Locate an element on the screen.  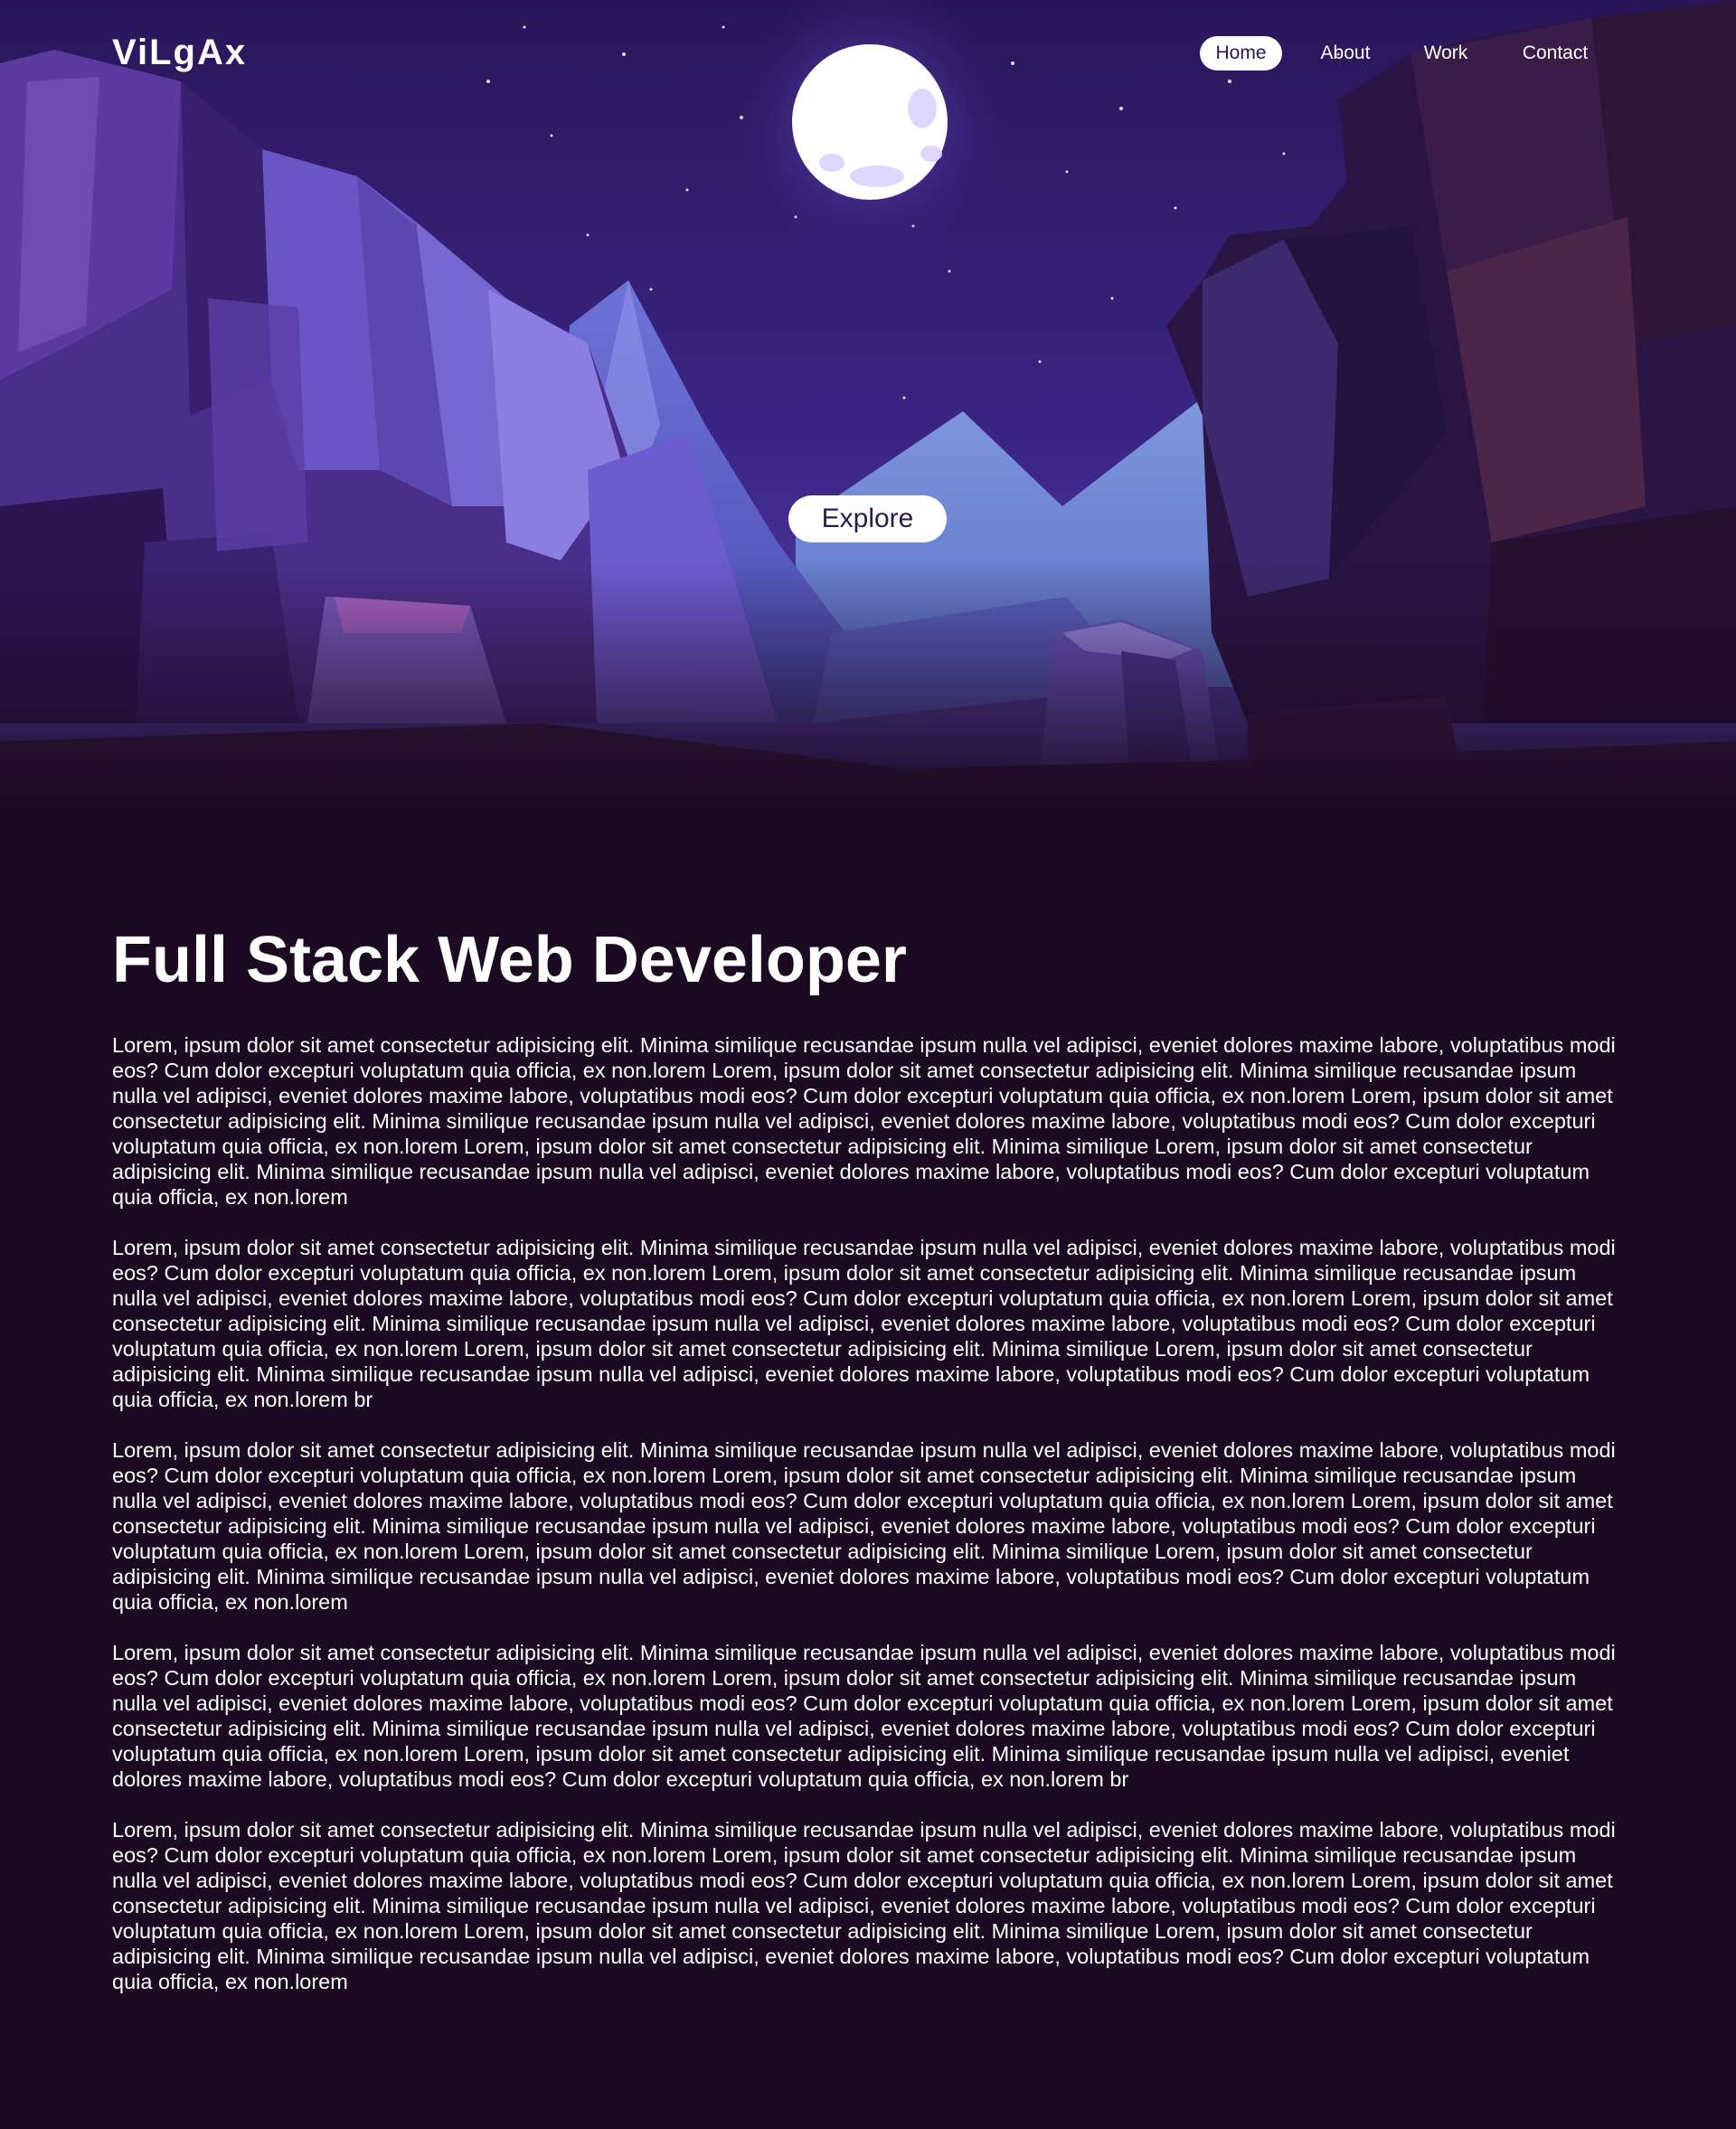
page-title: Full Stack Web Developer is located at coordinates (509, 960).